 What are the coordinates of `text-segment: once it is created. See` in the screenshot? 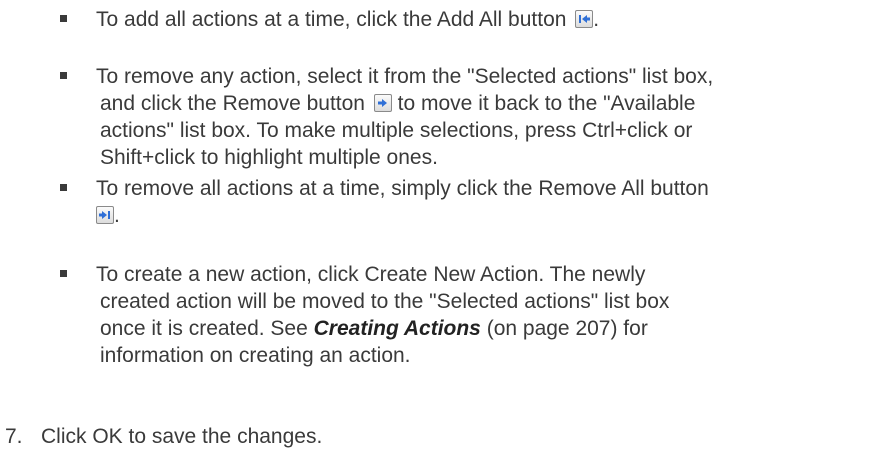 It's located at (207, 328).